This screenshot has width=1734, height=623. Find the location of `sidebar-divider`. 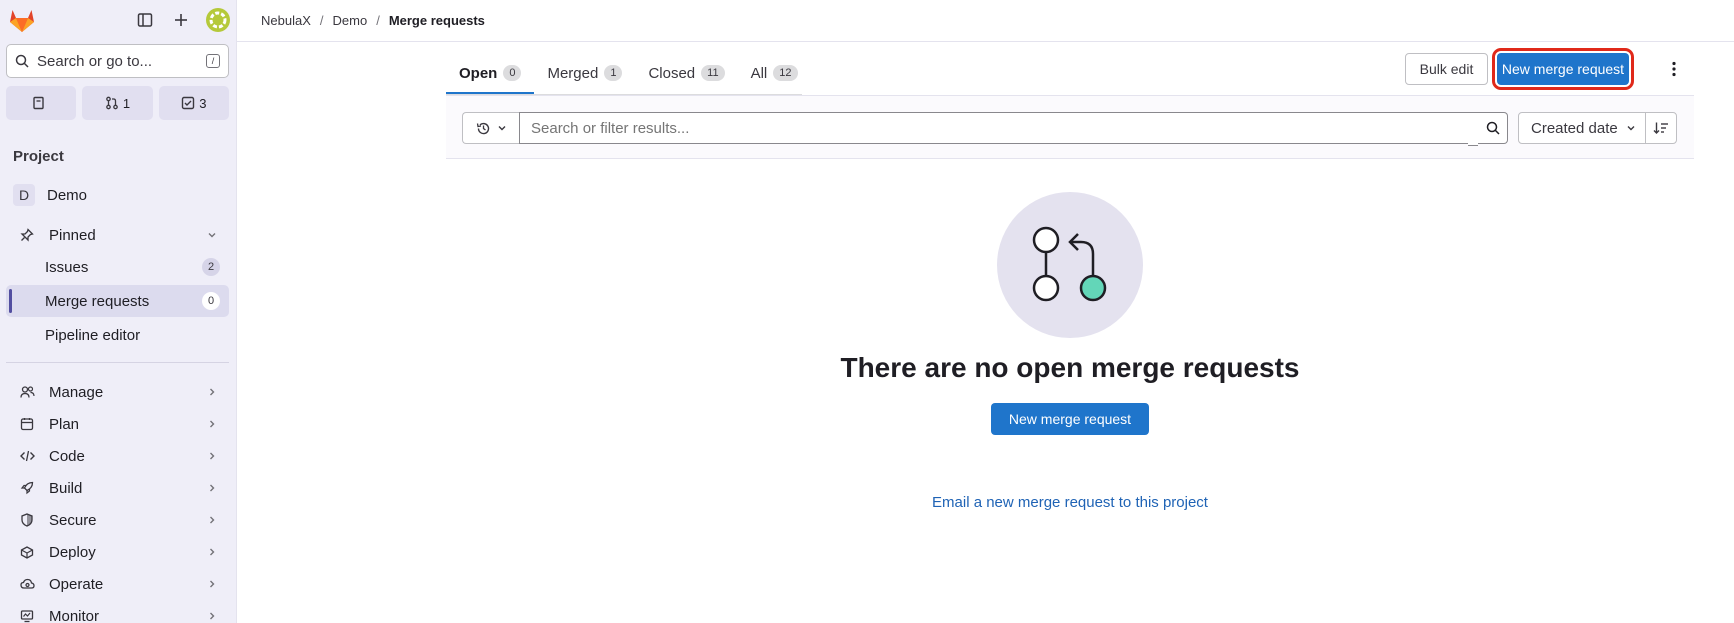

sidebar-divider is located at coordinates (117, 362).